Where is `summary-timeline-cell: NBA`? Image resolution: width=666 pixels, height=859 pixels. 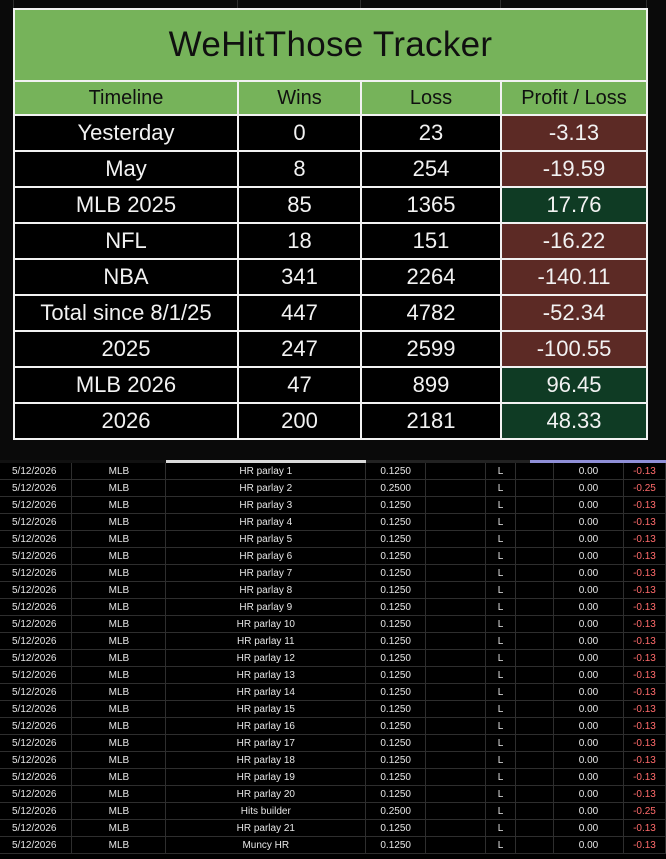
summary-timeline-cell: NBA is located at coordinates (126, 277).